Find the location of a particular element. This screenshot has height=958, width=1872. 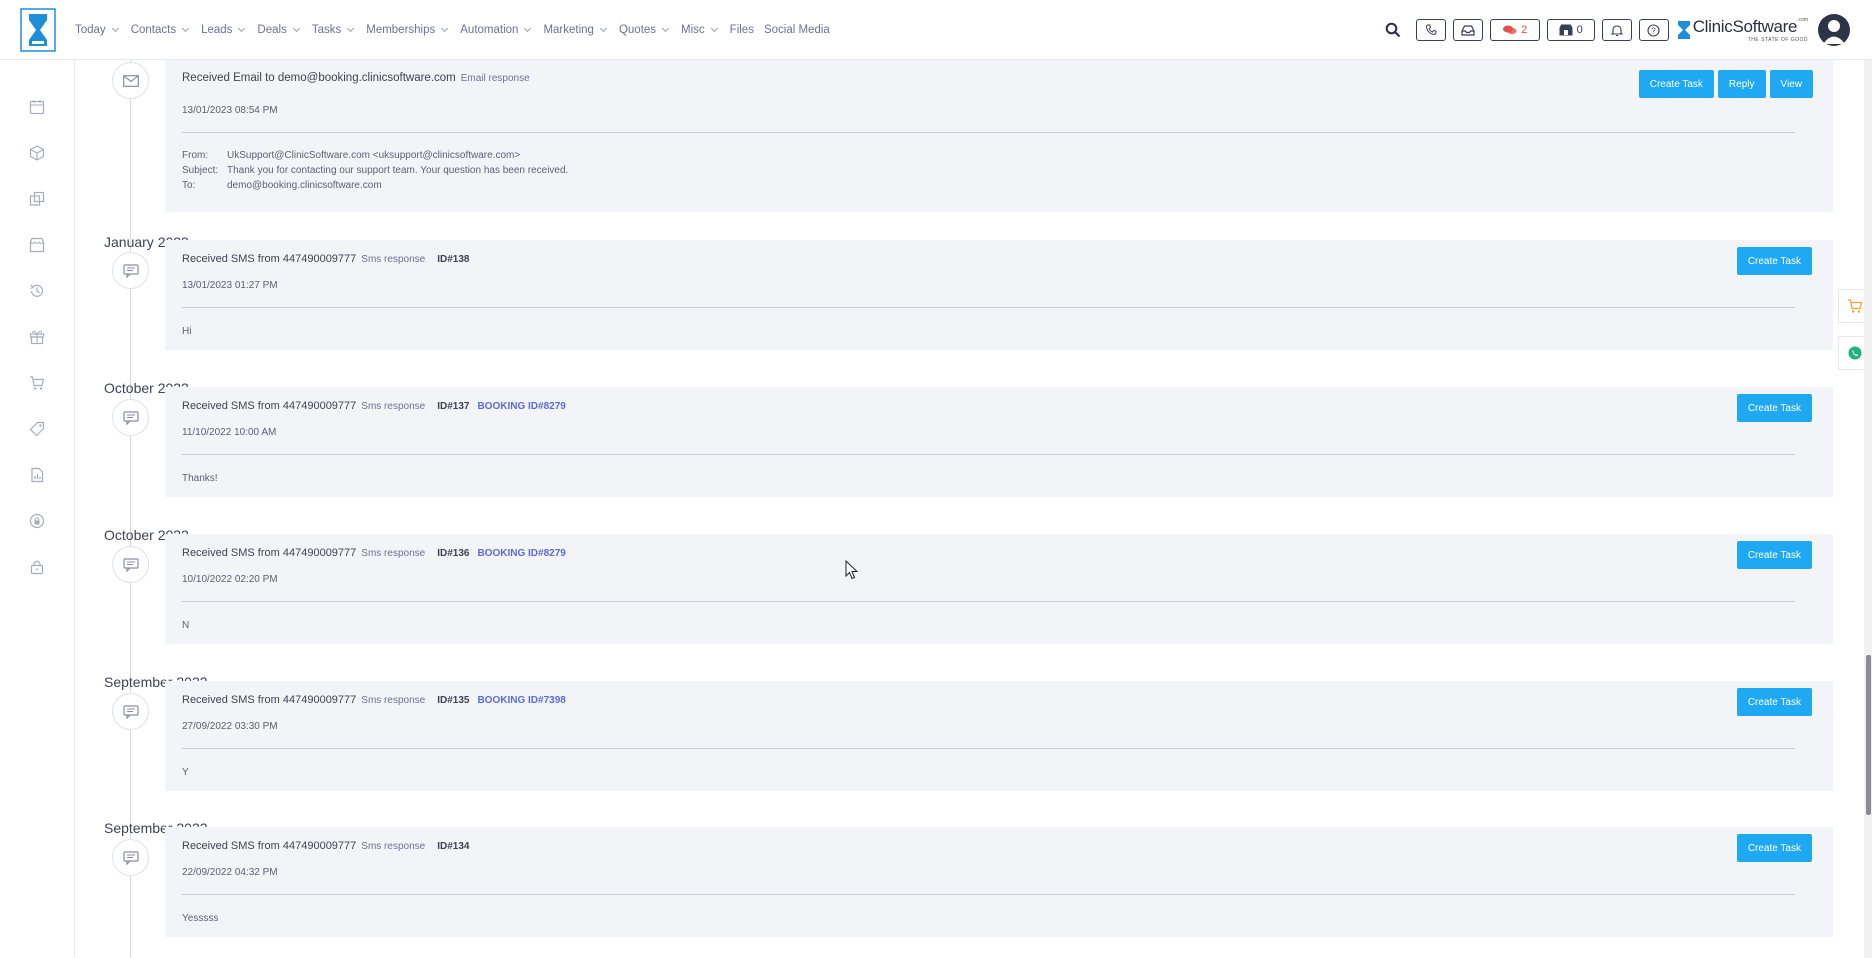

nav-item-label: Quotes is located at coordinates (637, 29).